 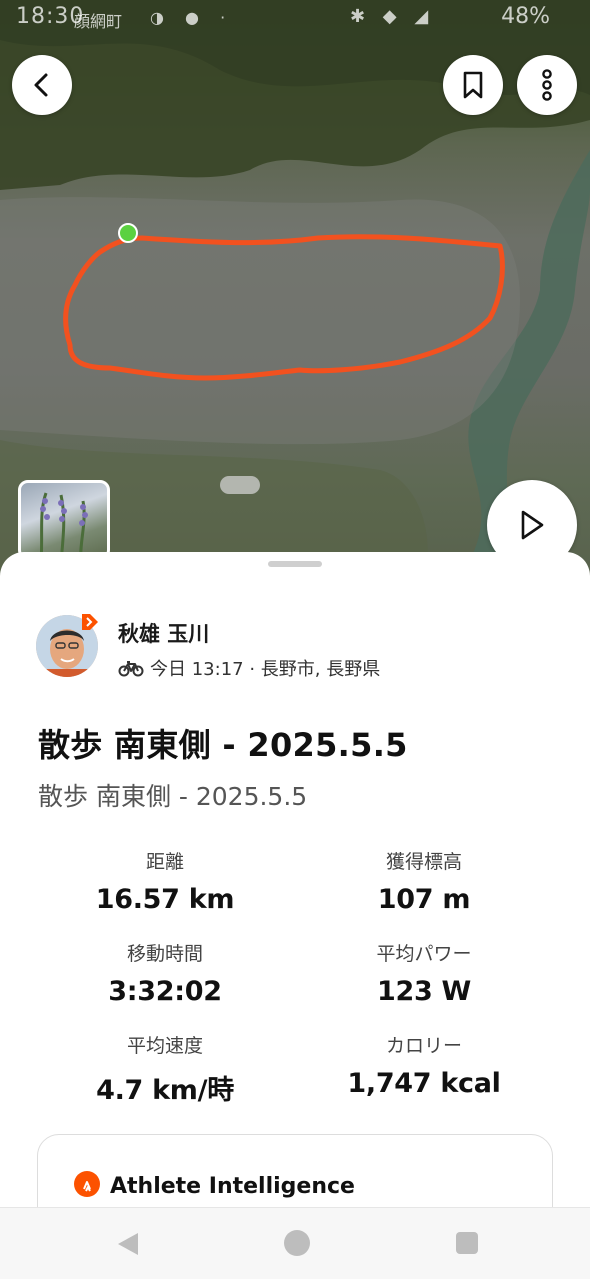 What do you see at coordinates (131, 669) in the screenshot?
I see `bike-icon` at bounding box center [131, 669].